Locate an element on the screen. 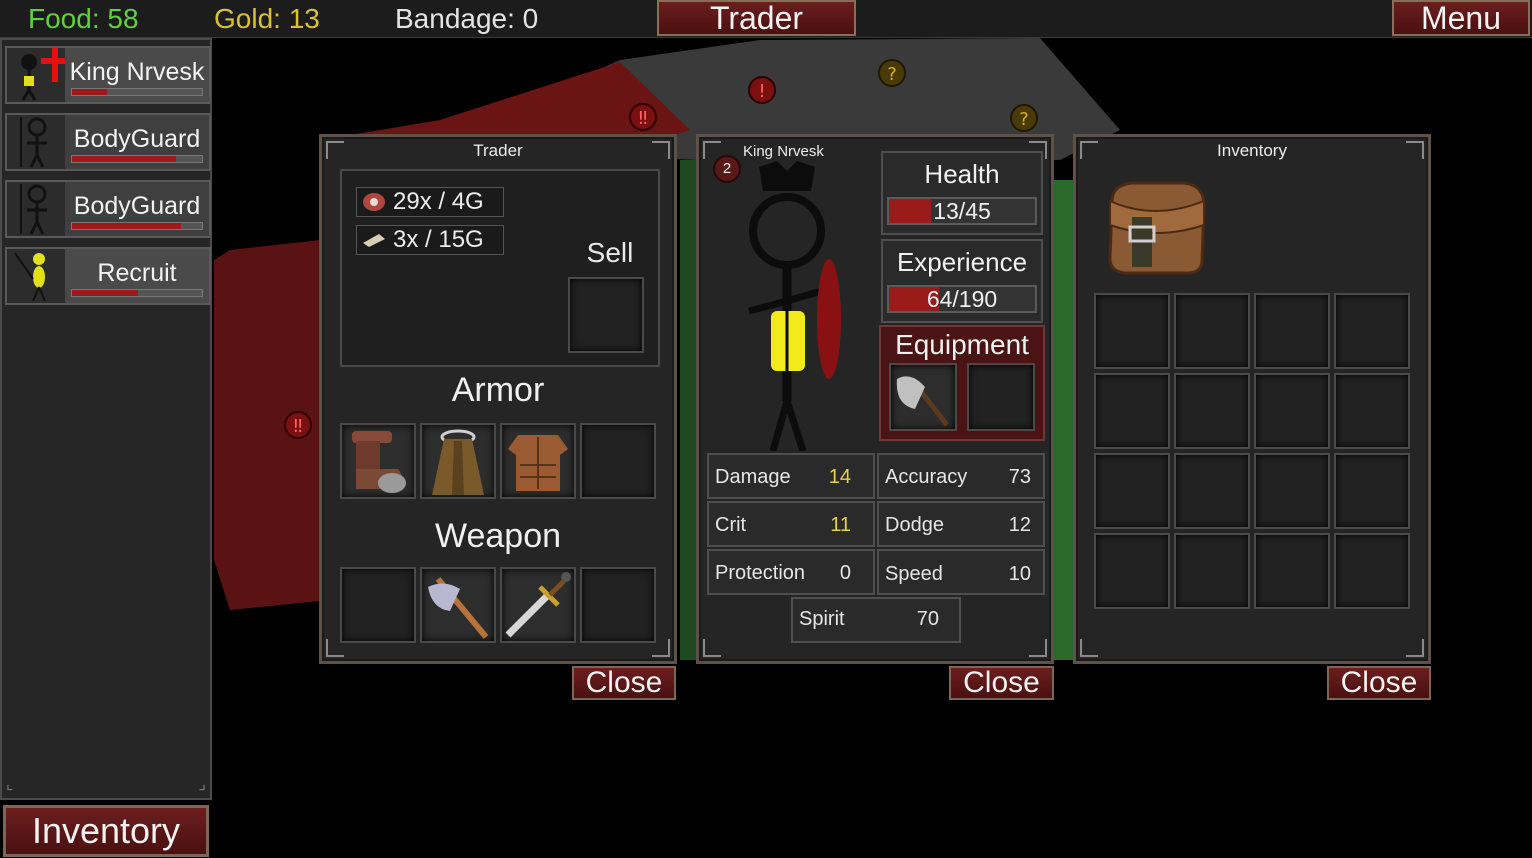  sword-icon is located at coordinates (538, 605).